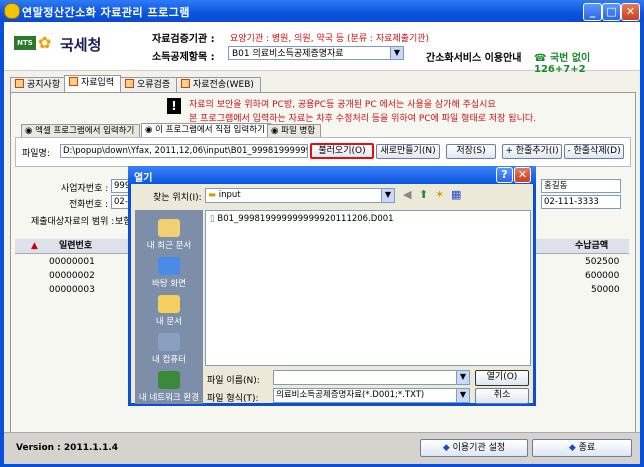  I want to click on tab-send-web: 자료전송(WEB), so click(218, 84).